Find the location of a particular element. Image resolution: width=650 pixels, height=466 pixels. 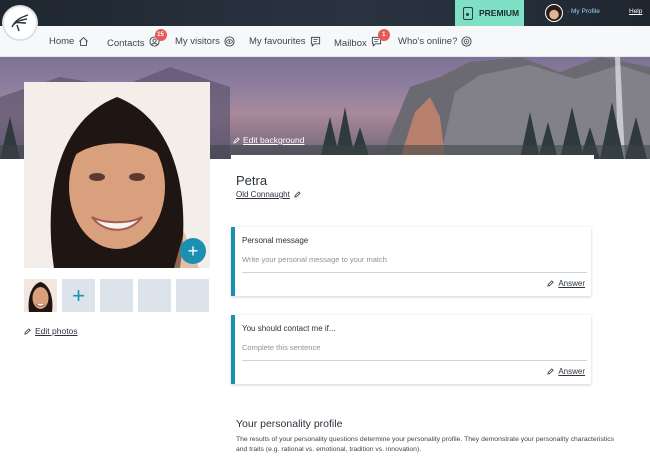

site-logo is located at coordinates (20, 23).